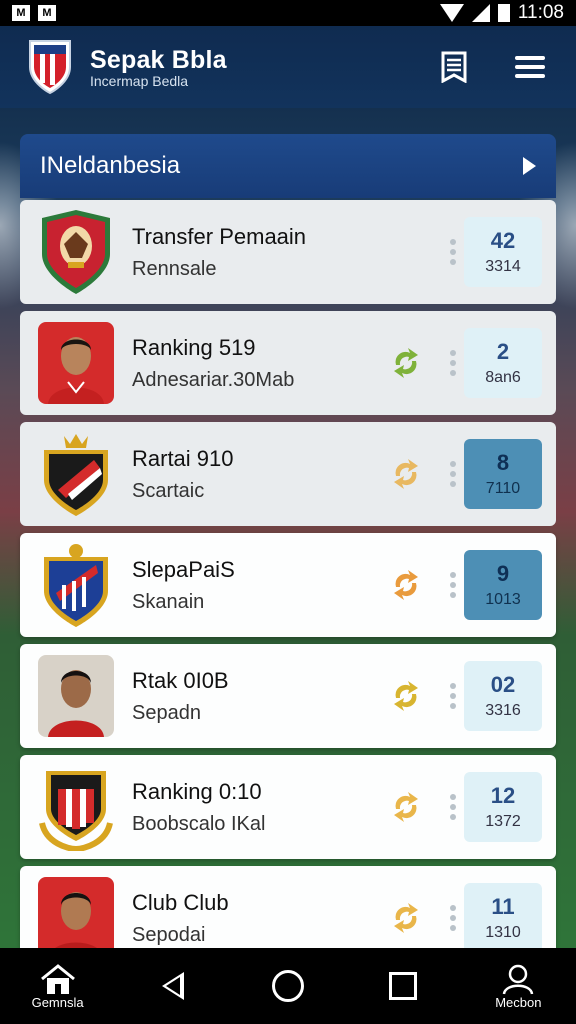 The width and height of the screenshot is (576, 1024). I want to click on score-secondary: 8an6, so click(503, 377).